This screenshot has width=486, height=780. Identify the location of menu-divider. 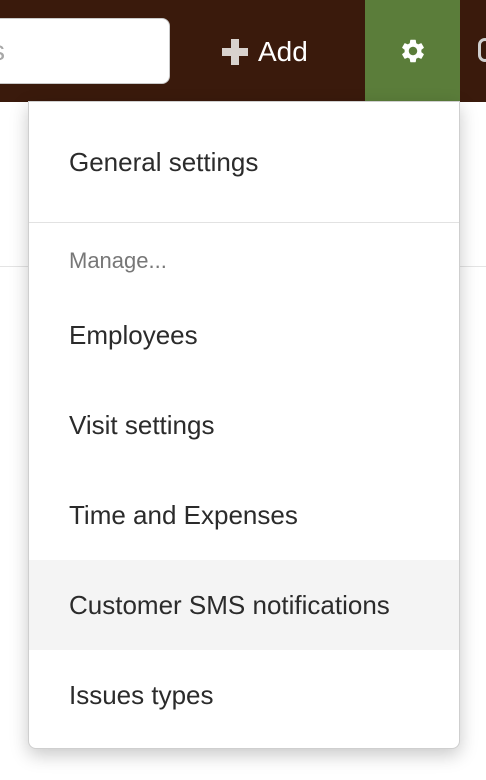
(244, 222).